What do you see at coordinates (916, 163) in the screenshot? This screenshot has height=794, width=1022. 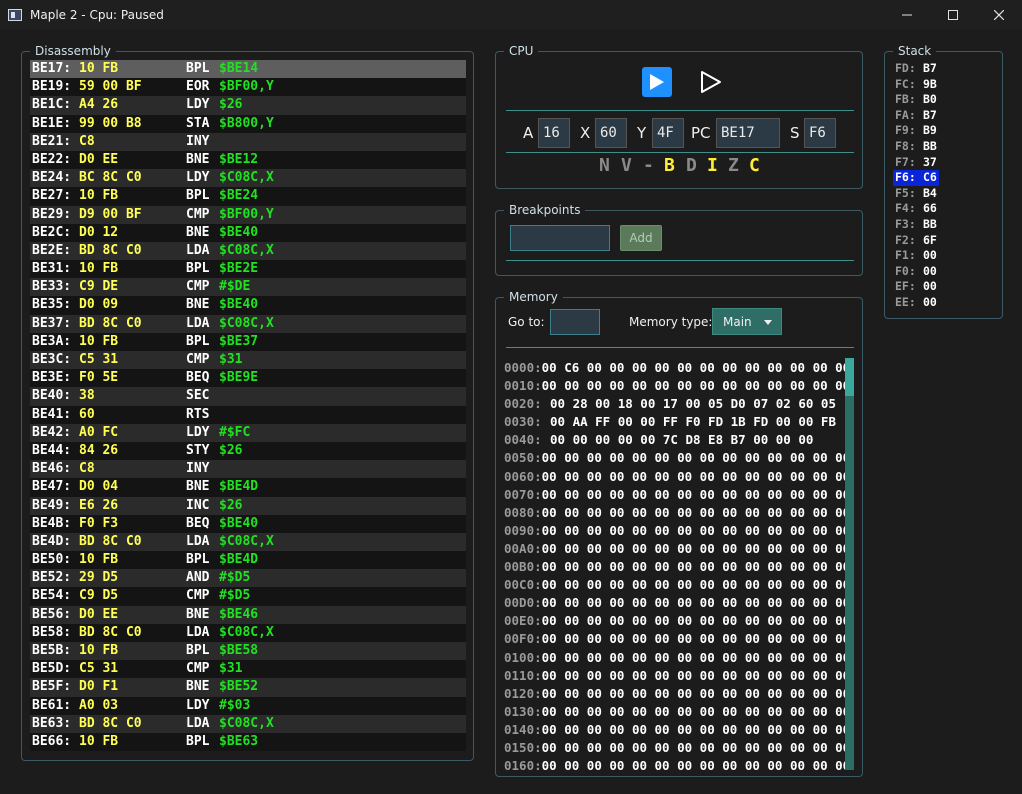 I see `stack-row: F7: 37` at bounding box center [916, 163].